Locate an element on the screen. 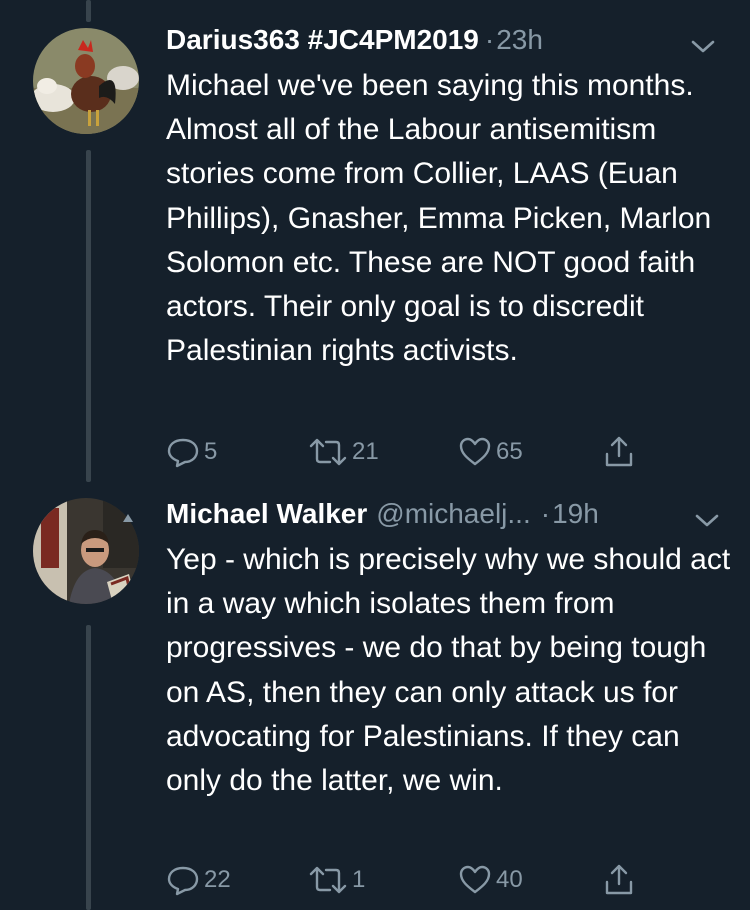  author-name: Michael Walker is located at coordinates (266, 513).